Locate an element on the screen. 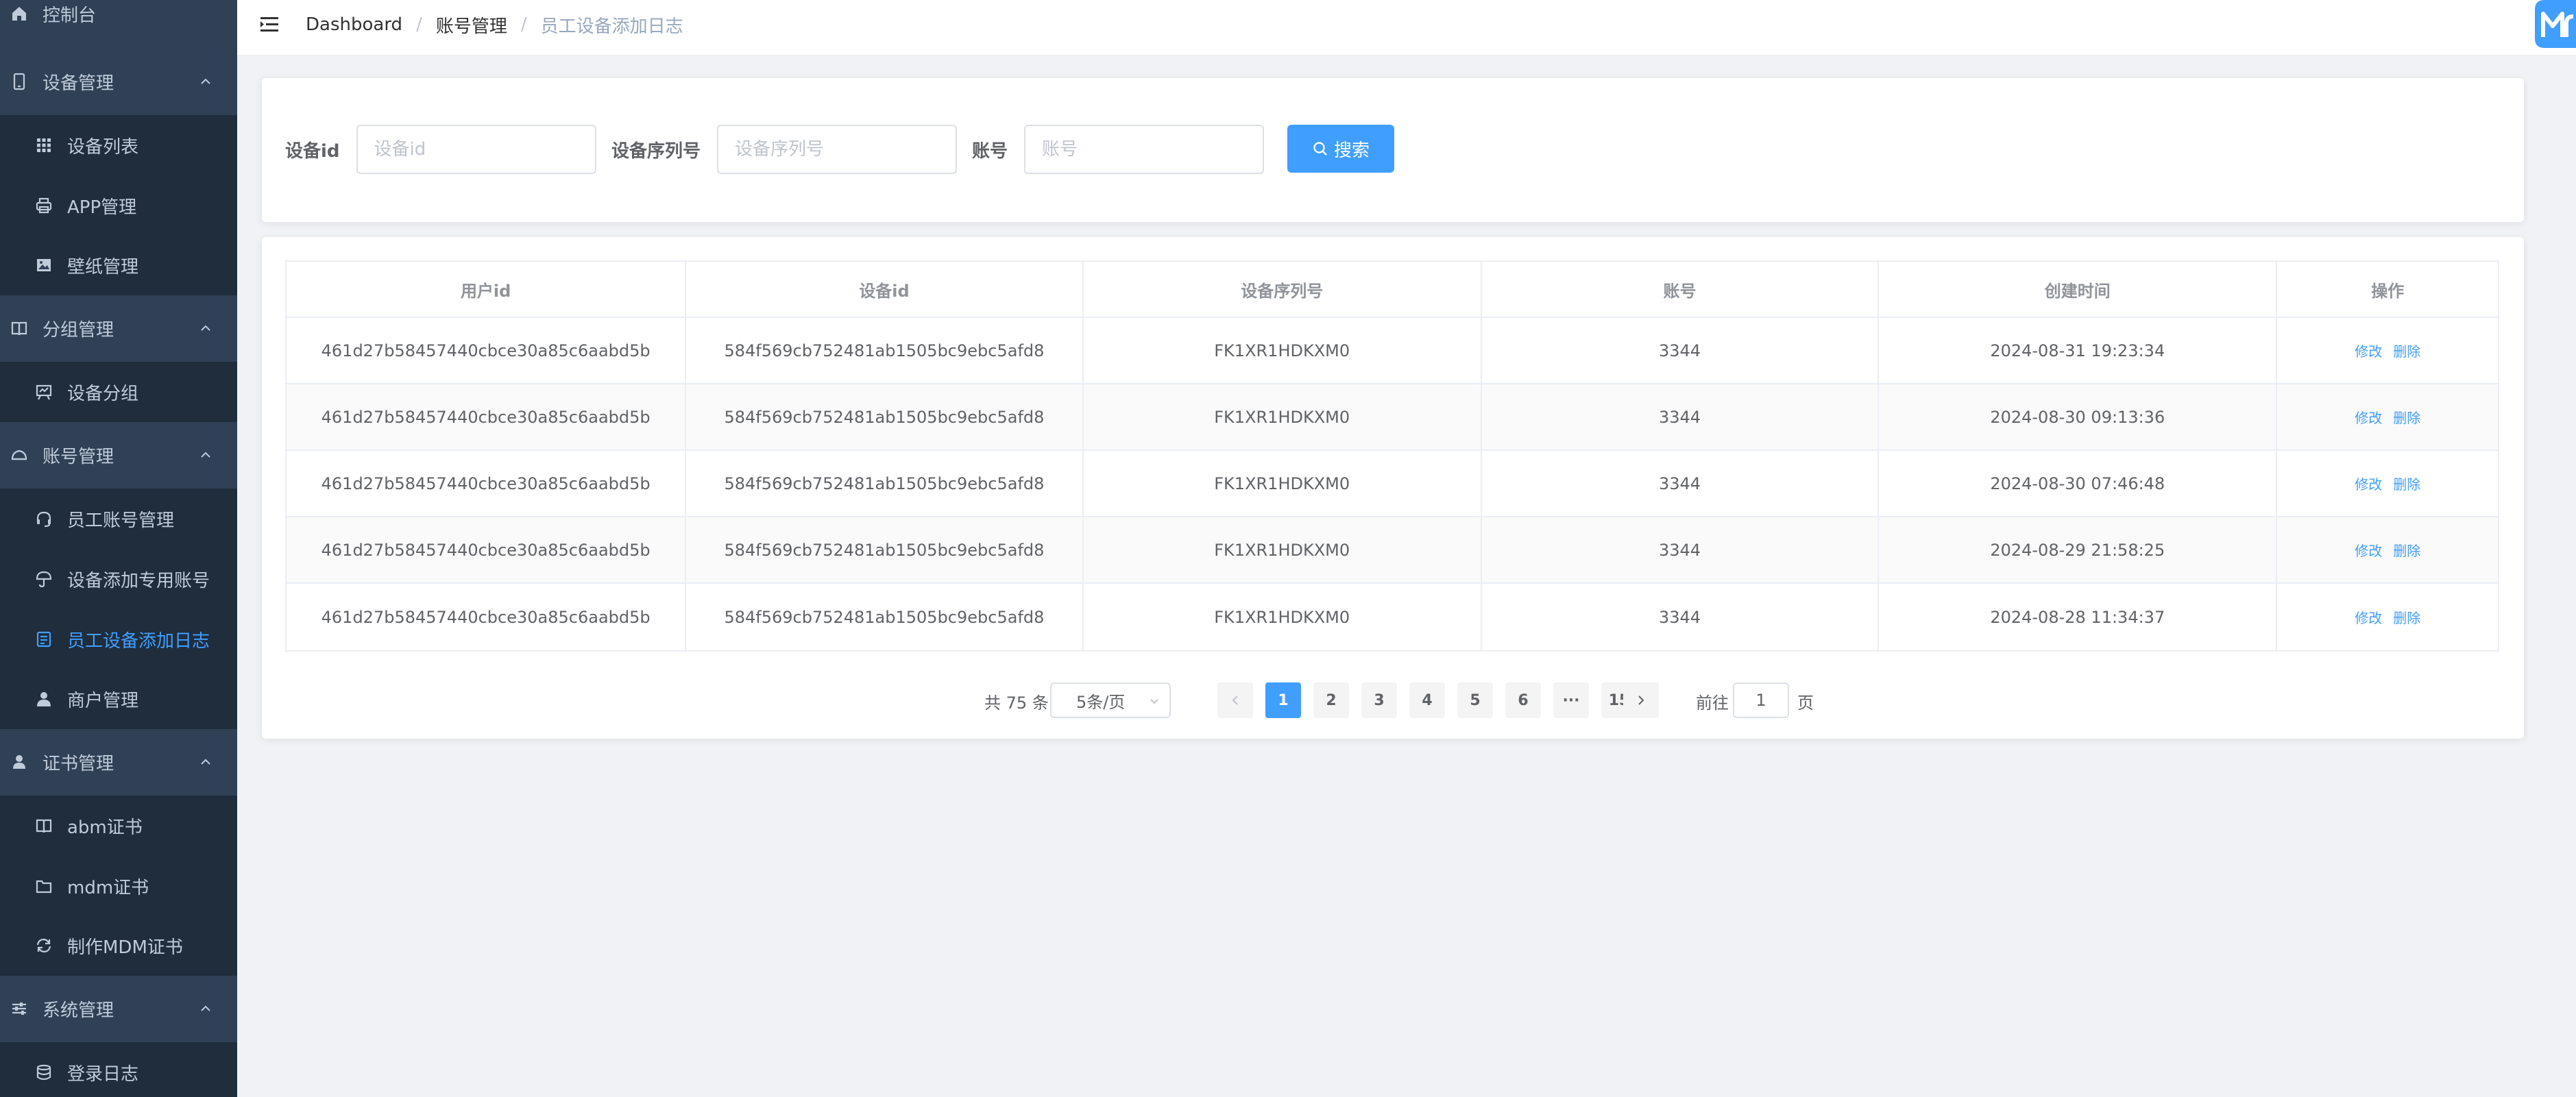  cell-created-at: 2024-08-30 07:46:48 is located at coordinates (2078, 484).